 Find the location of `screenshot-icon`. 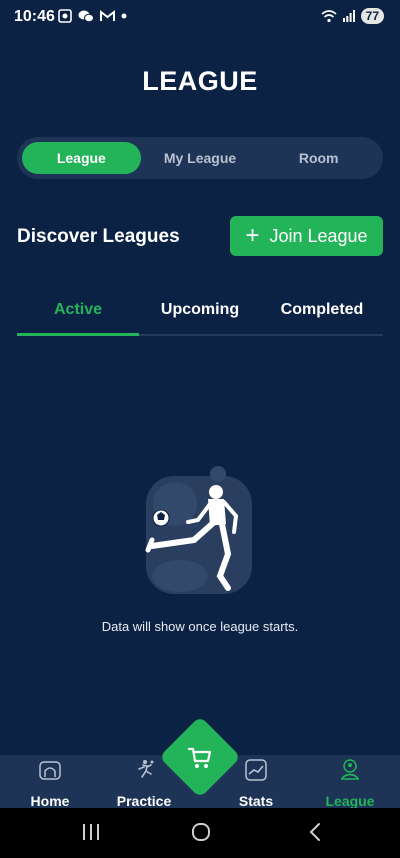

screenshot-icon is located at coordinates (65, 16).